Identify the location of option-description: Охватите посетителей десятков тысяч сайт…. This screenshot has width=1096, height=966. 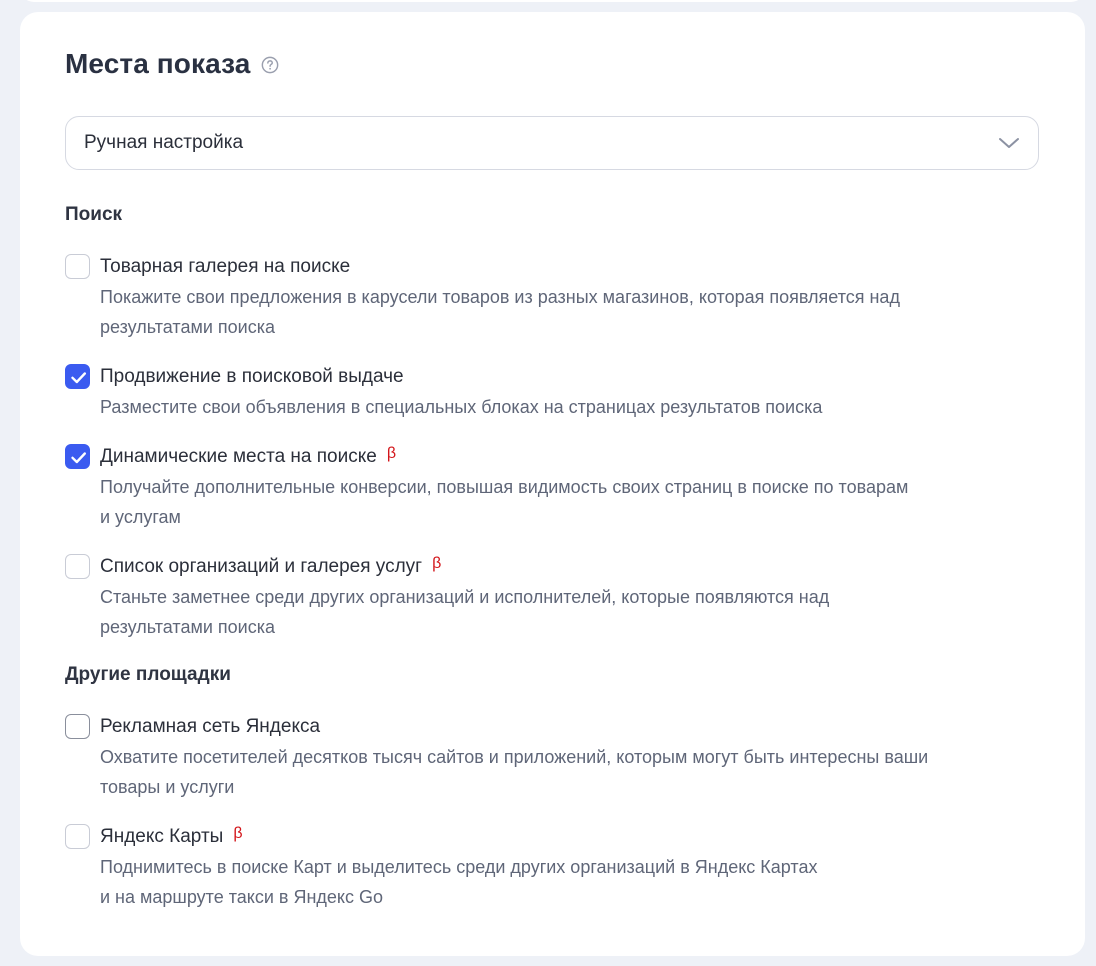
(572, 772).